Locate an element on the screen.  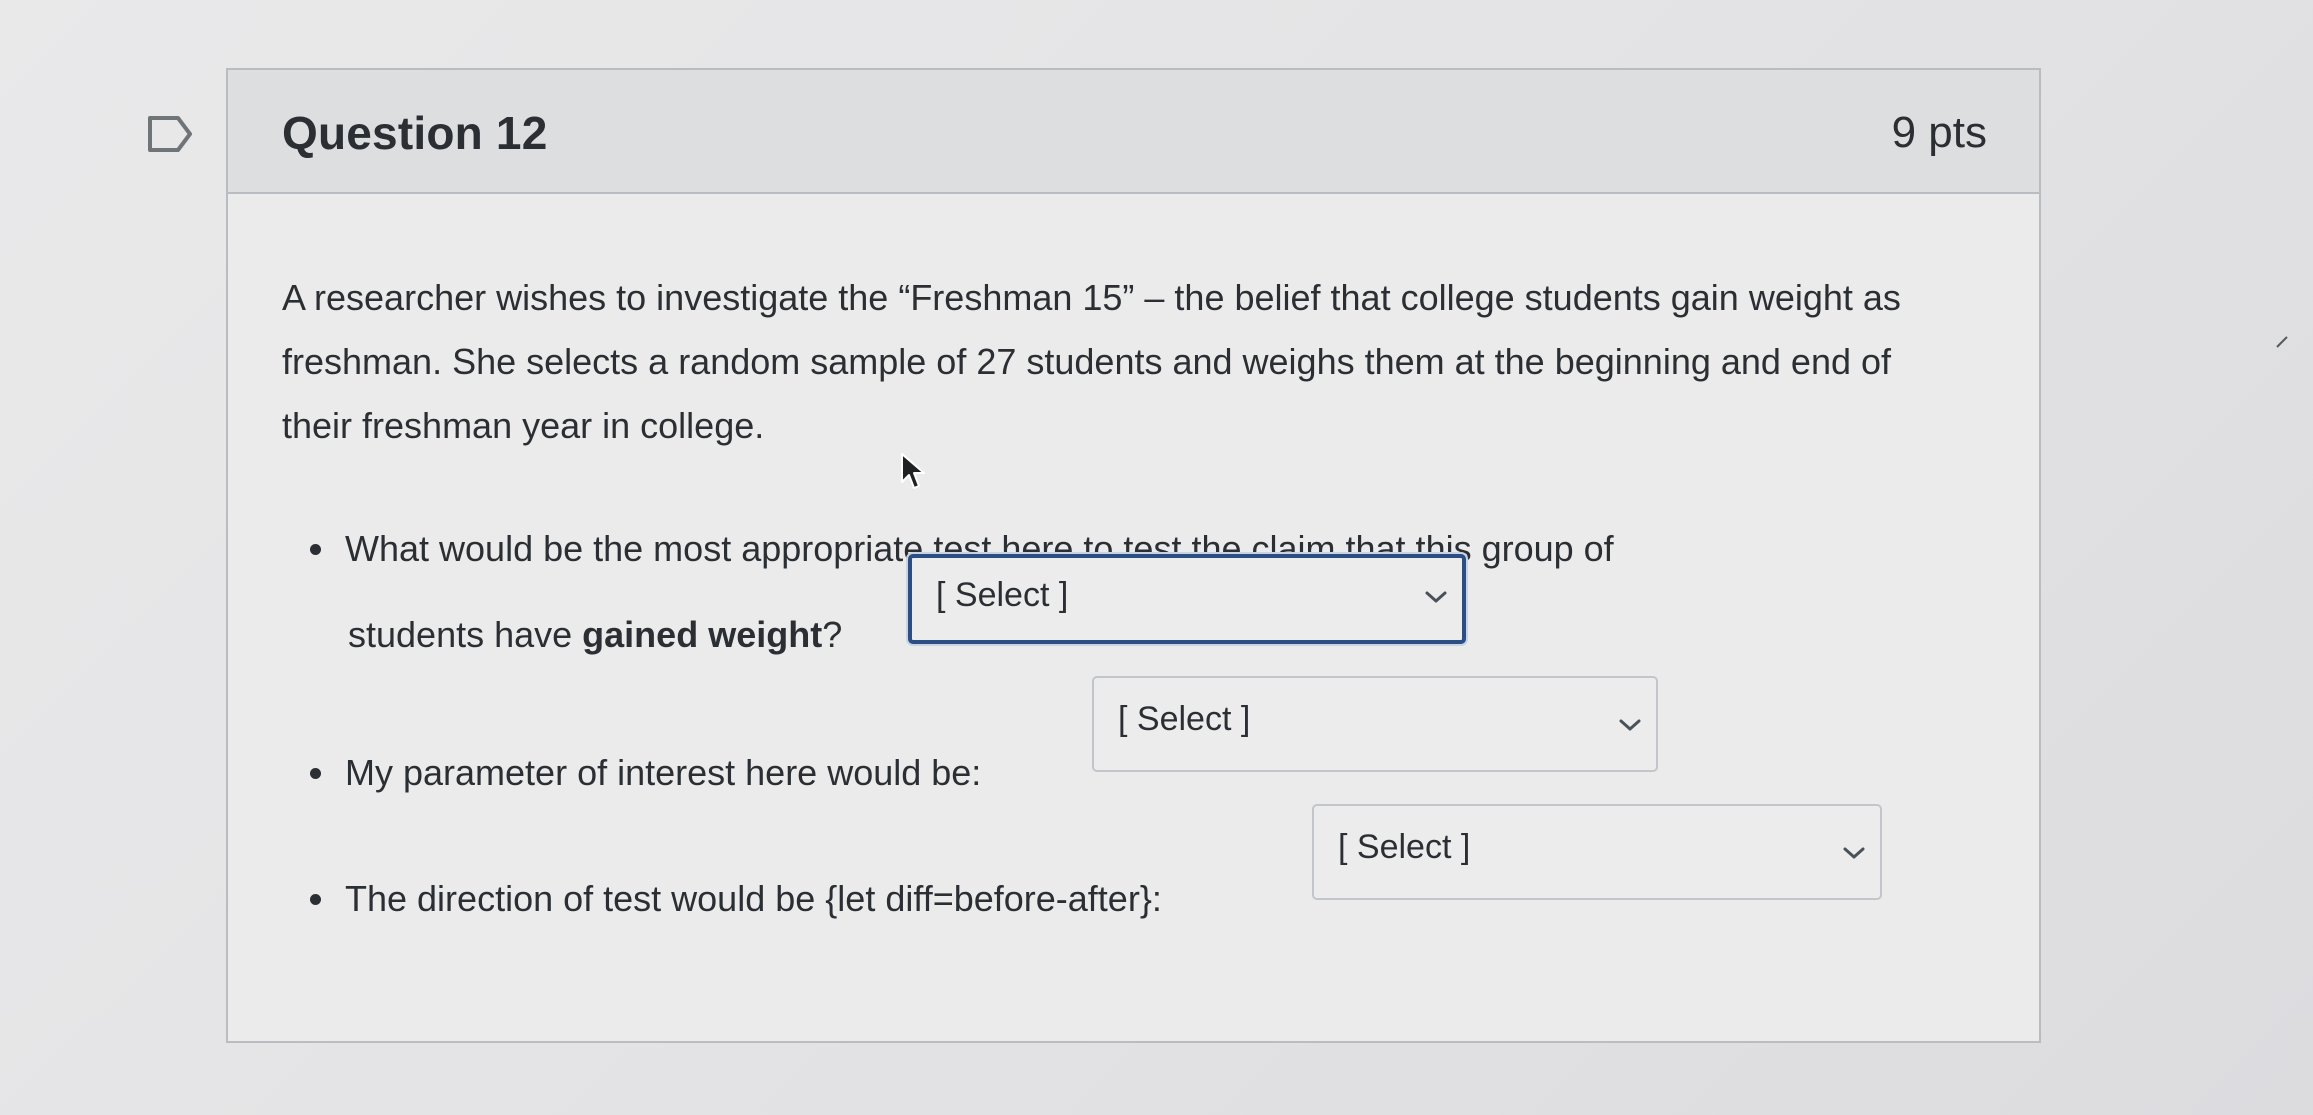
answer-select-3-value: [ Select ] is located at coordinates (1404, 847).